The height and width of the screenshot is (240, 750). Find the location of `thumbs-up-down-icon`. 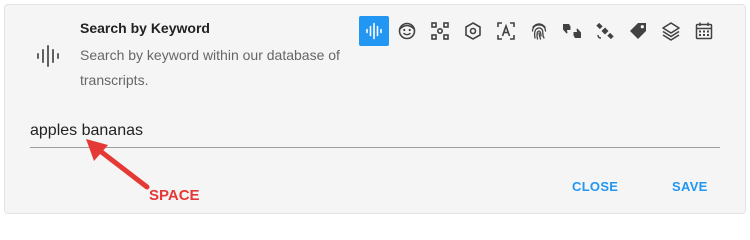

thumbs-up-down-icon is located at coordinates (572, 31).